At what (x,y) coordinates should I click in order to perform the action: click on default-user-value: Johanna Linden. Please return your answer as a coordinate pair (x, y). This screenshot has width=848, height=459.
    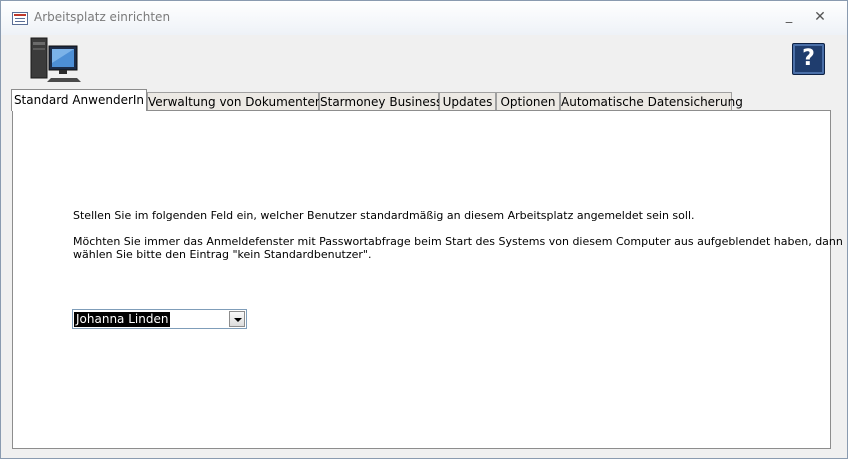
    Looking at the image, I should click on (122, 319).